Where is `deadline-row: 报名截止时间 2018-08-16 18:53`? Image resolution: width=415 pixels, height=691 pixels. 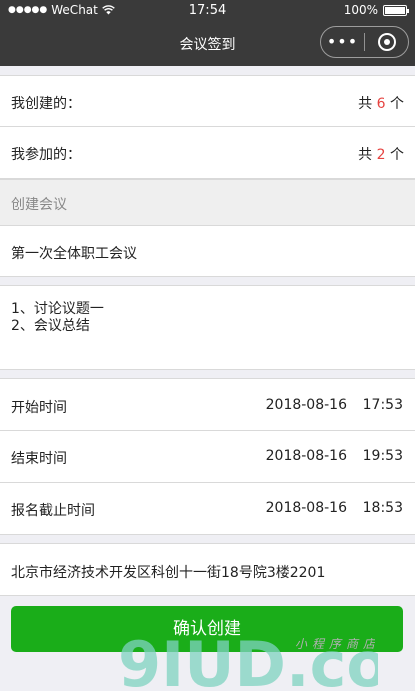
deadline-row: 报名截止时间 2018-08-16 18:53 is located at coordinates (207, 509).